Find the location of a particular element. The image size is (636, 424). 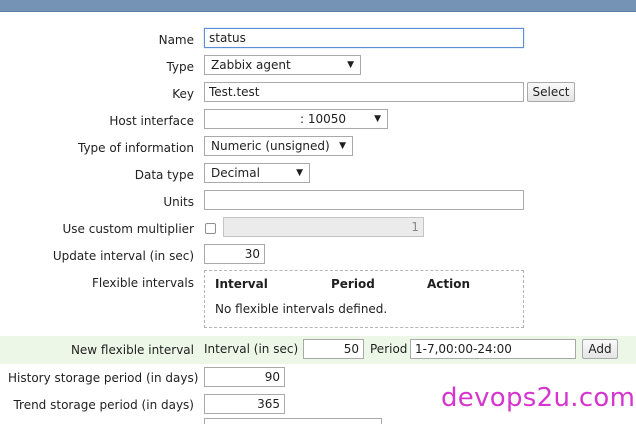

trend-storage-label: Trend storage period (in days) is located at coordinates (103, 405).